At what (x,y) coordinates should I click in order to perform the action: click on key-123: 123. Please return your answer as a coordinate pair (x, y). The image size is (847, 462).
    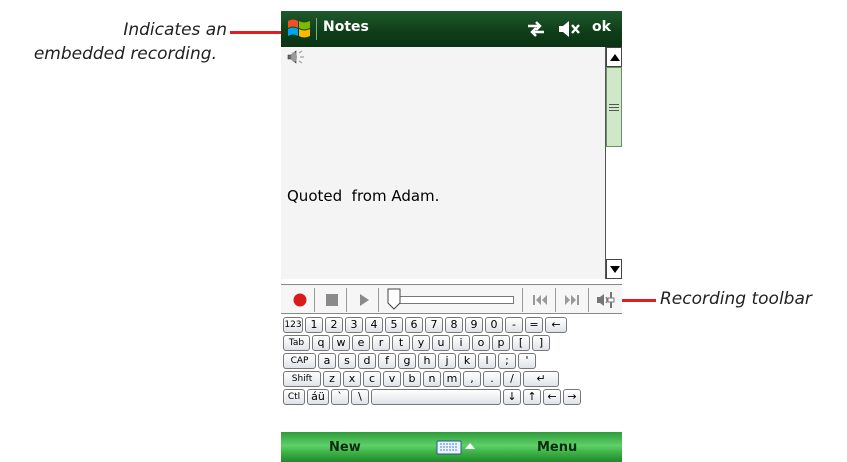
    Looking at the image, I should click on (293, 325).